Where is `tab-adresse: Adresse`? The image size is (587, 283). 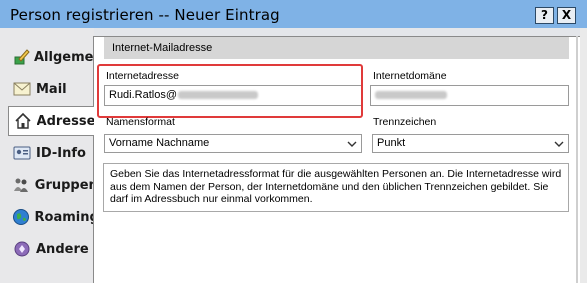
tab-adresse: Adresse is located at coordinates (51, 121).